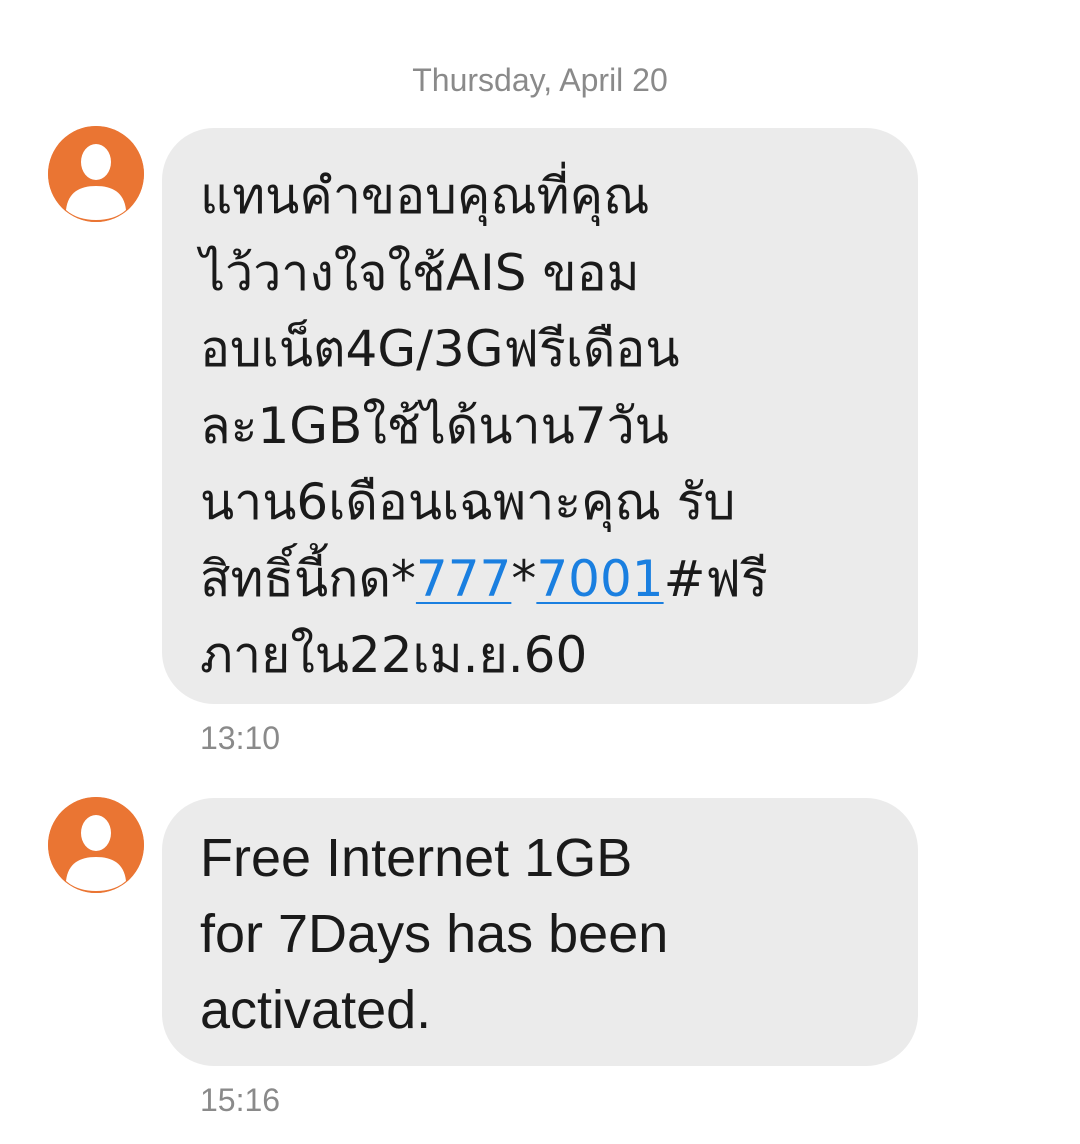 The width and height of the screenshot is (1080, 1144). I want to click on message-line: Free Internet 1GB, so click(416, 858).